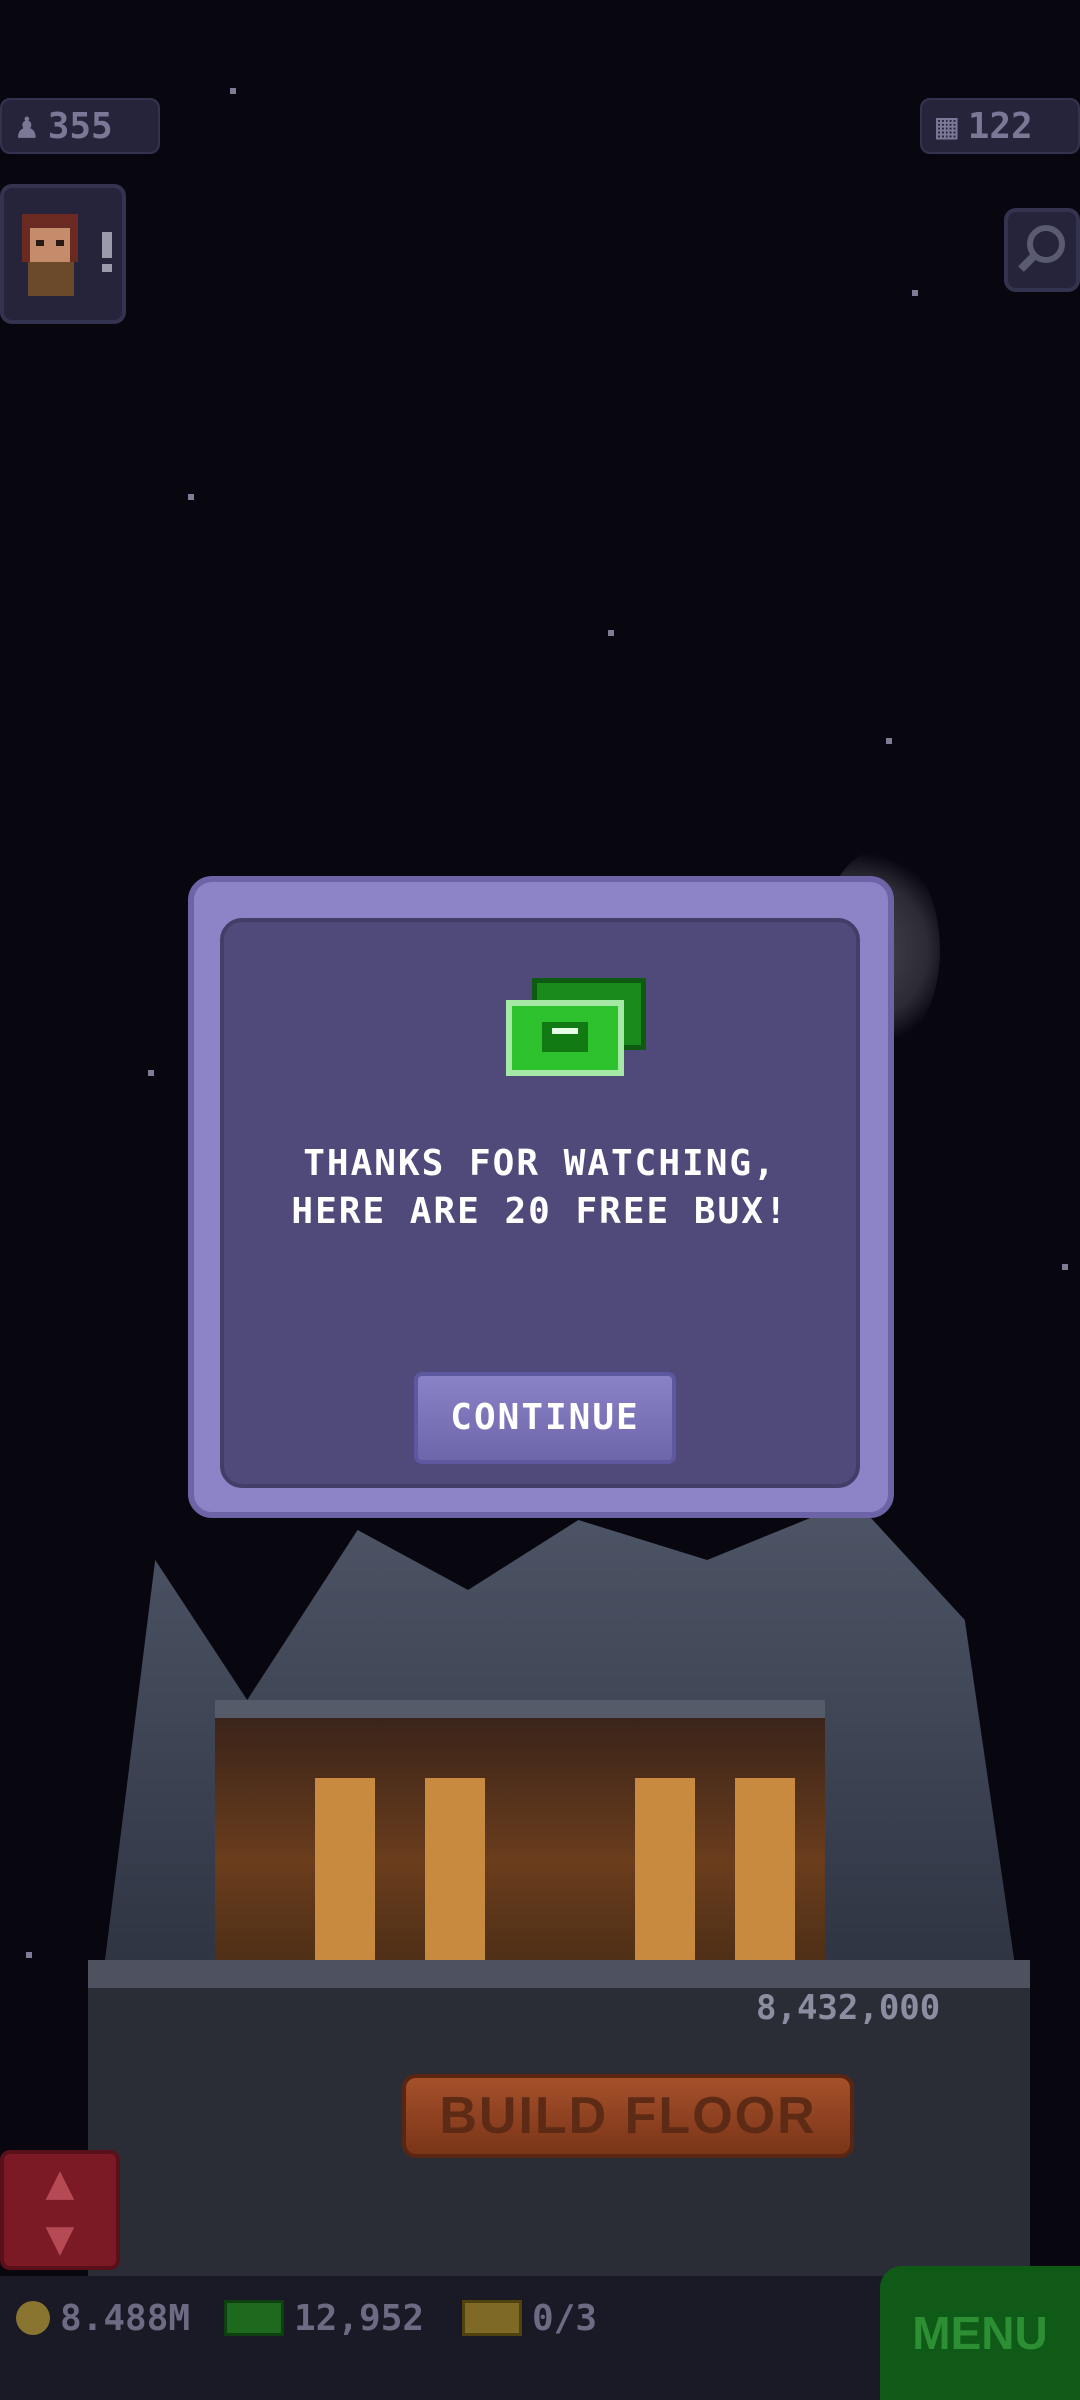 This screenshot has height=2400, width=1080. Describe the element at coordinates (628, 2116) in the screenshot. I see `build-floor-button: BUILD FLOOR` at that location.